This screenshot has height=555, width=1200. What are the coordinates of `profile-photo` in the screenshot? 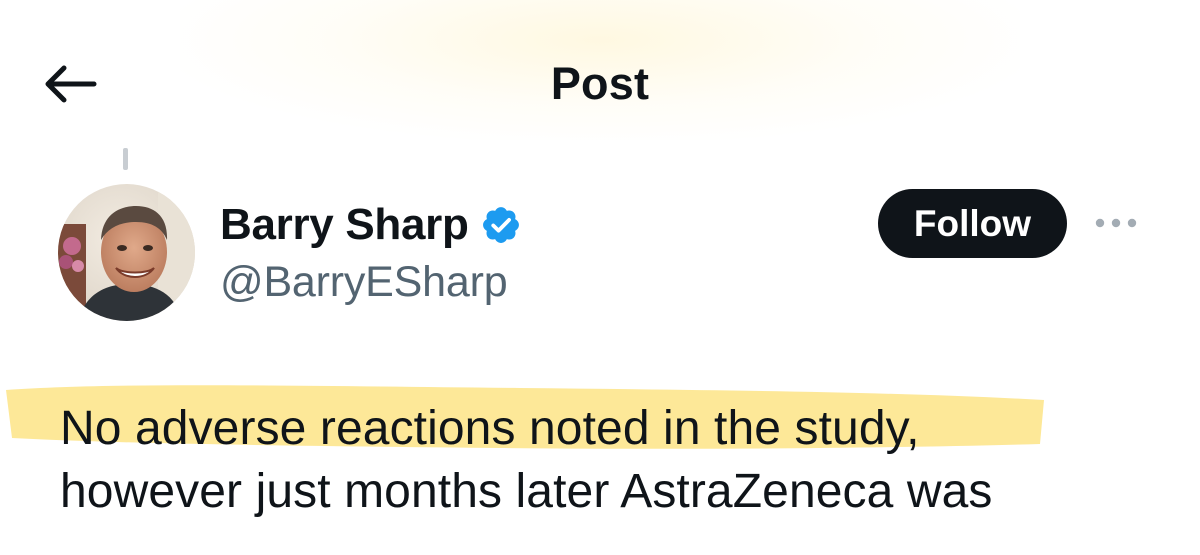 It's located at (126, 252).